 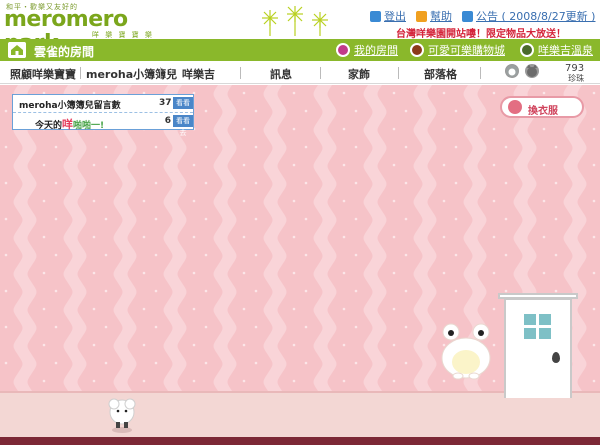 I want to click on nav-messages: 訊息, so click(x=281, y=74).